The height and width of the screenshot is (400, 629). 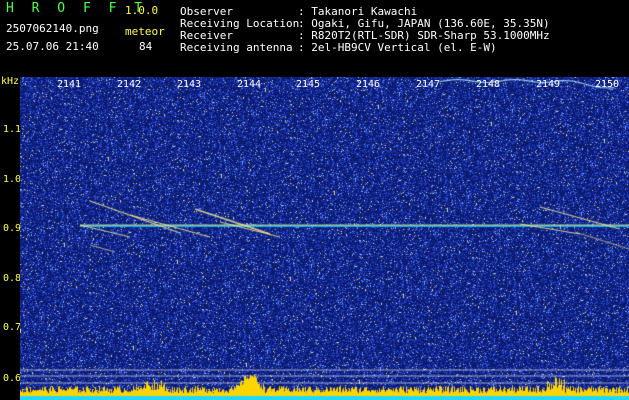 I want to click on meteor-label: meteor, so click(x=145, y=31).